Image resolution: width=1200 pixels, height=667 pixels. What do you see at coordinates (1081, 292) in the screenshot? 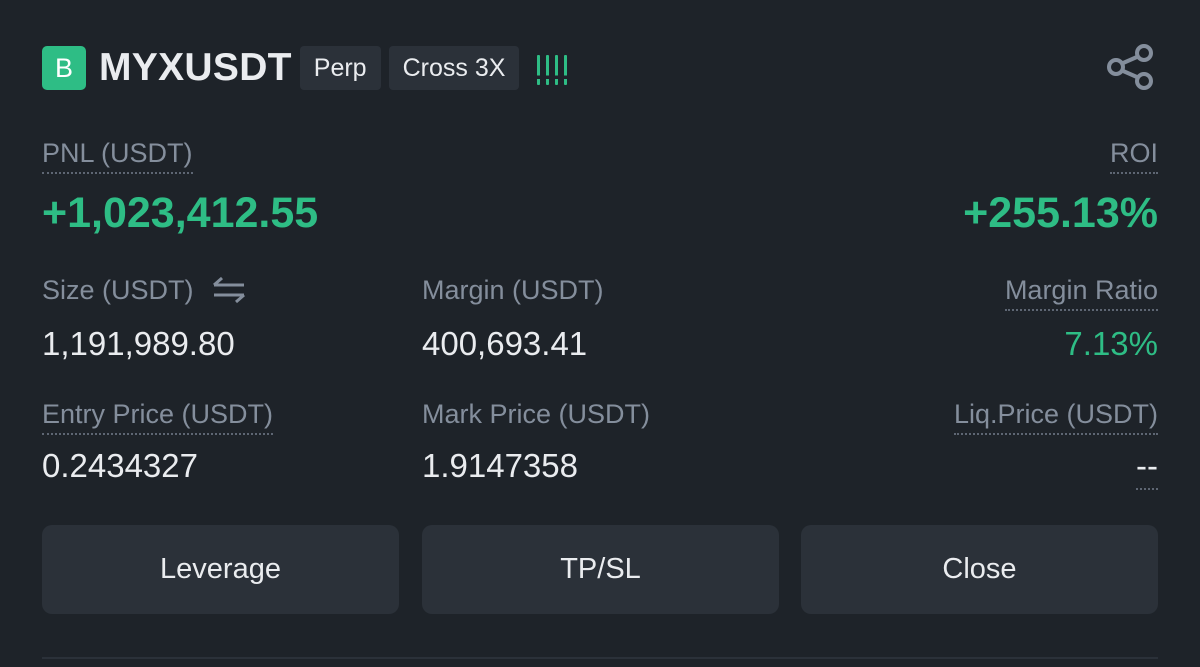
I see `margin-ratio-label: Margin Ratio` at bounding box center [1081, 292].